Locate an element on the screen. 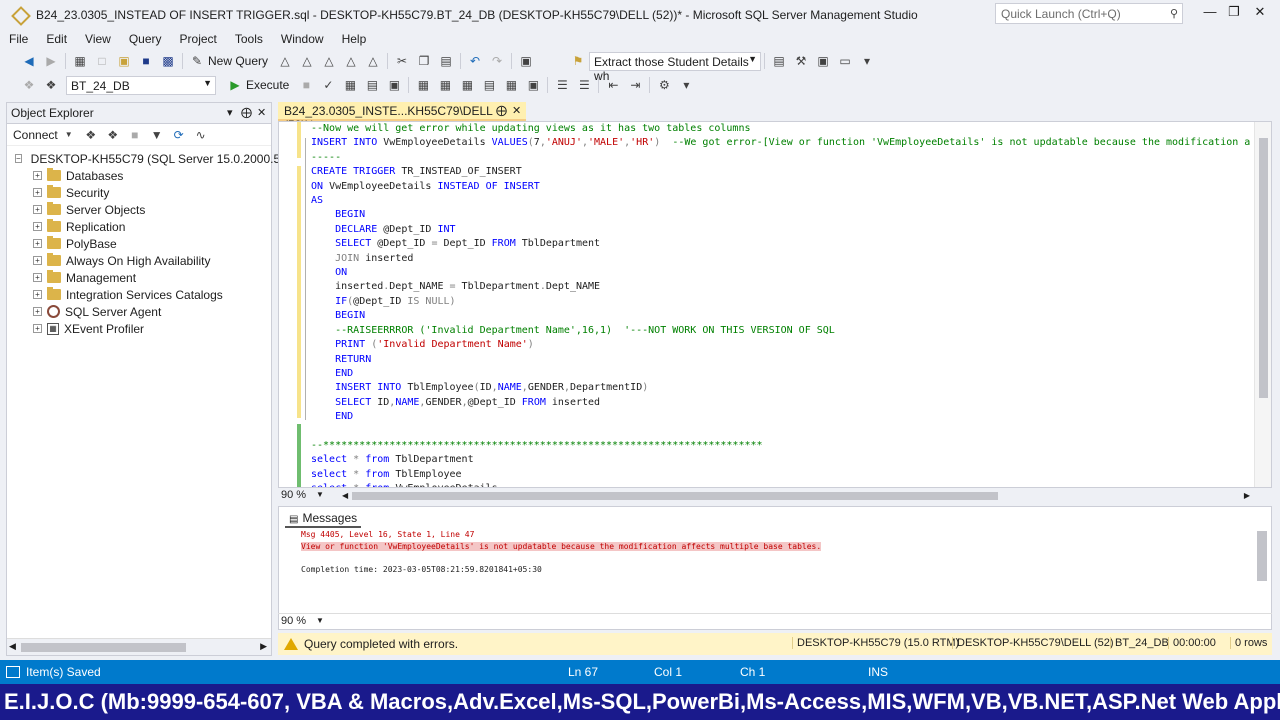 The height and width of the screenshot is (720, 1280). activity-monitor-icon: ▣ is located at coordinates (526, 61).